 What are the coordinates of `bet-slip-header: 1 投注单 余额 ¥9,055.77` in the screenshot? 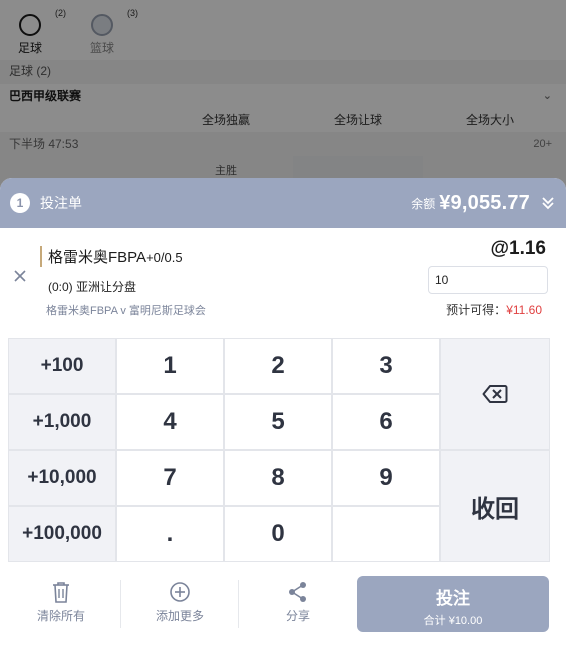 It's located at (283, 203).